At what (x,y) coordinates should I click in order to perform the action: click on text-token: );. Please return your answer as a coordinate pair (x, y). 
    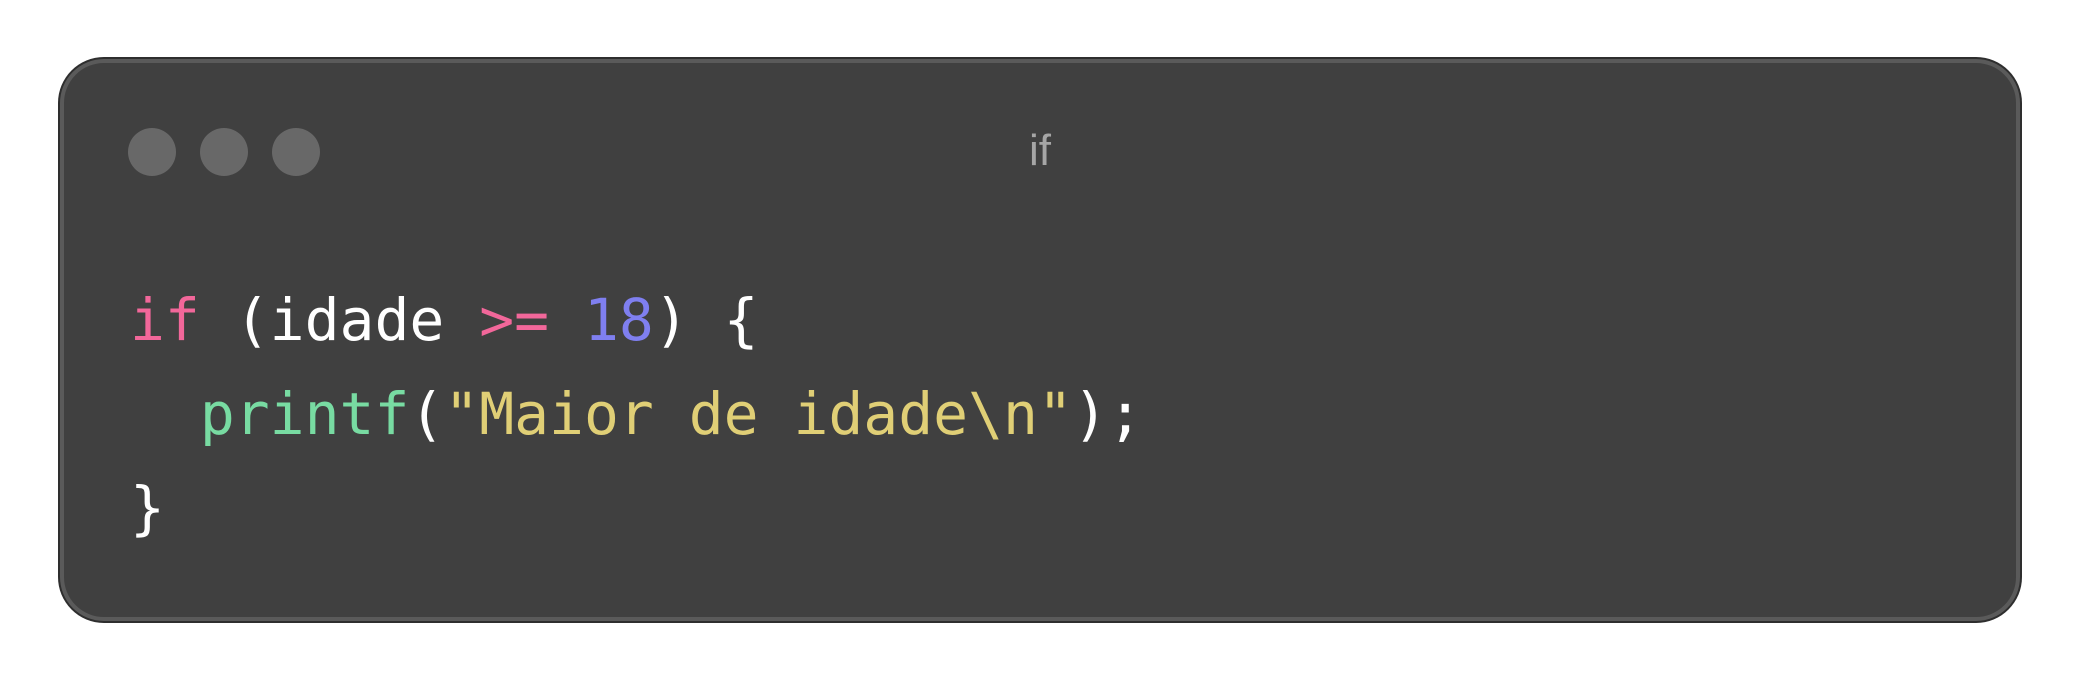
    Looking at the image, I should click on (1107, 414).